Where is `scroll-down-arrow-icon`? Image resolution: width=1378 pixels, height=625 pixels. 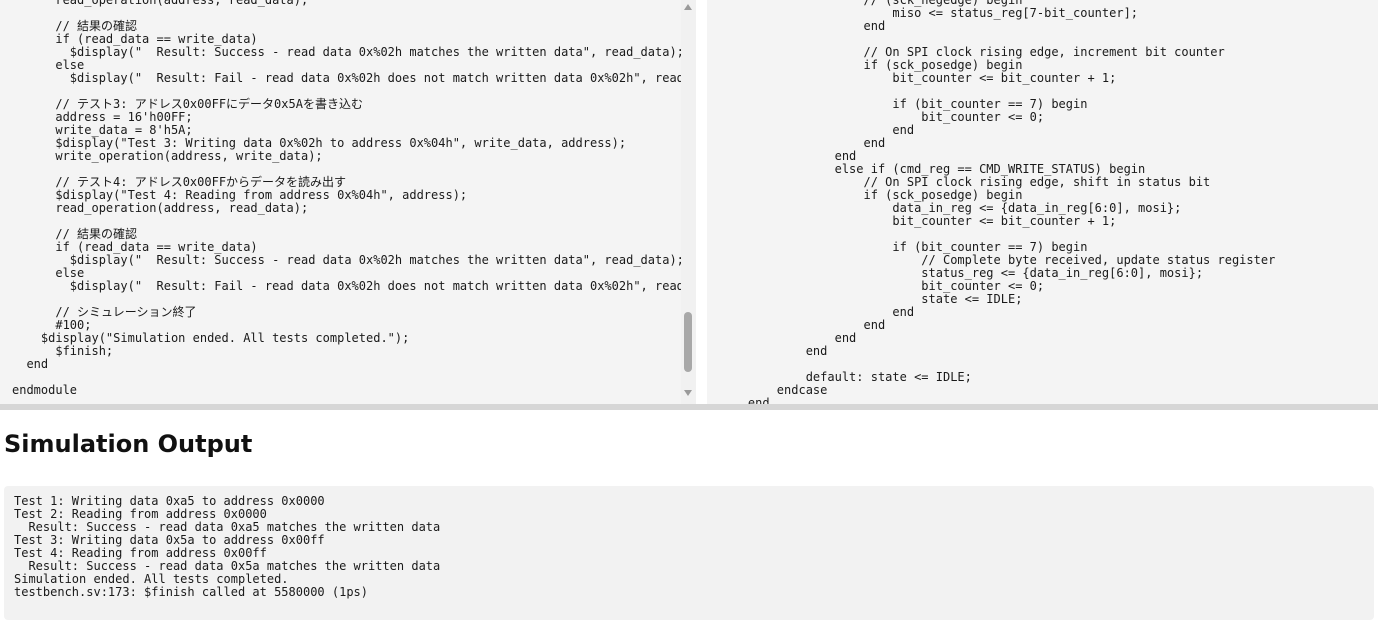
scroll-down-arrow-icon is located at coordinates (688, 393).